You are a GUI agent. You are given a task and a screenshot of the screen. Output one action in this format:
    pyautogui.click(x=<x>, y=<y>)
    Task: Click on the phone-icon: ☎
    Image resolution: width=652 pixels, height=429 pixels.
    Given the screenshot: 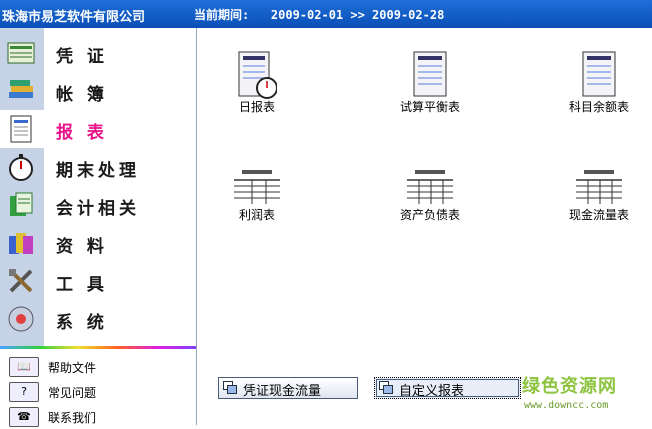 What is the action you would take?
    pyautogui.click(x=24, y=417)
    